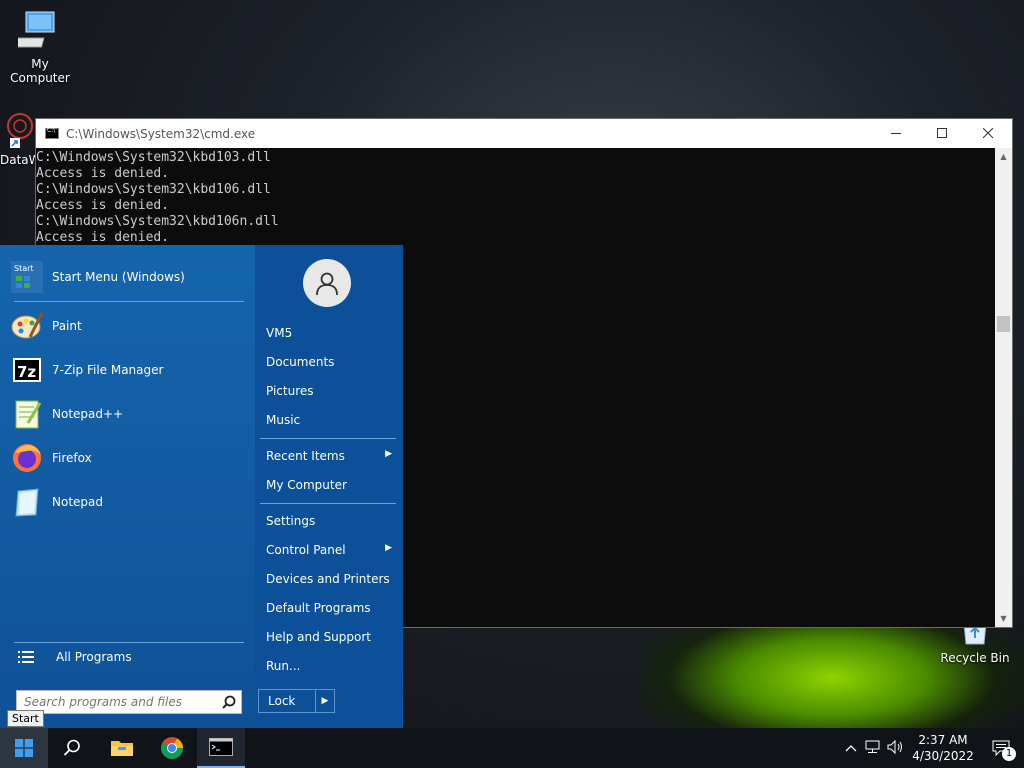 The width and height of the screenshot is (1024, 768). I want to click on start-icon-text: Start, so click(24, 268).